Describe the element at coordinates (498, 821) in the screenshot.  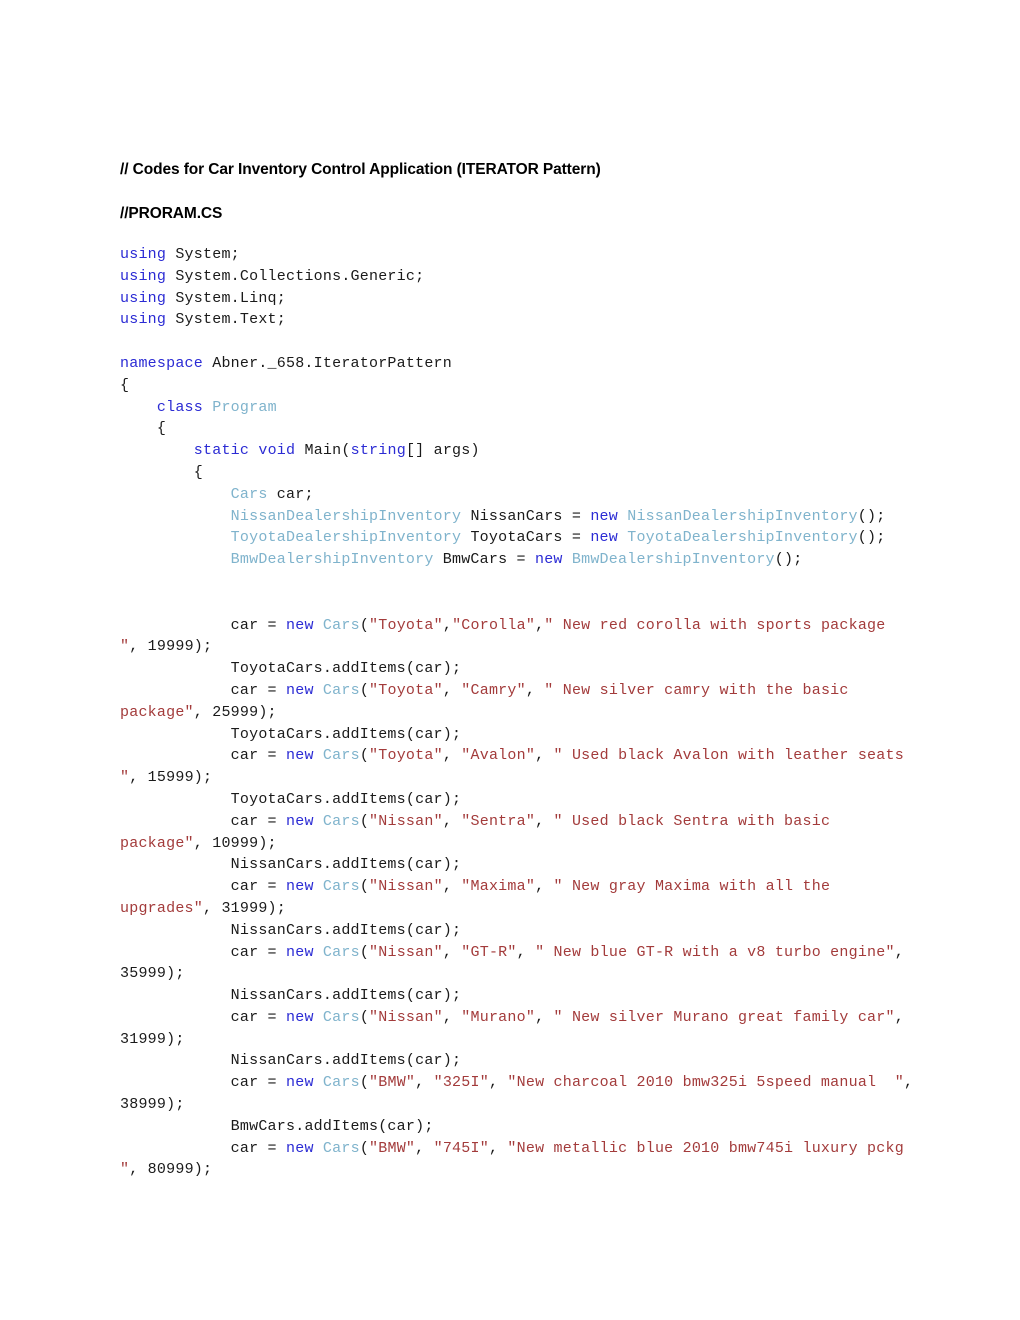
I see `code-token-str: "Sentra"` at that location.